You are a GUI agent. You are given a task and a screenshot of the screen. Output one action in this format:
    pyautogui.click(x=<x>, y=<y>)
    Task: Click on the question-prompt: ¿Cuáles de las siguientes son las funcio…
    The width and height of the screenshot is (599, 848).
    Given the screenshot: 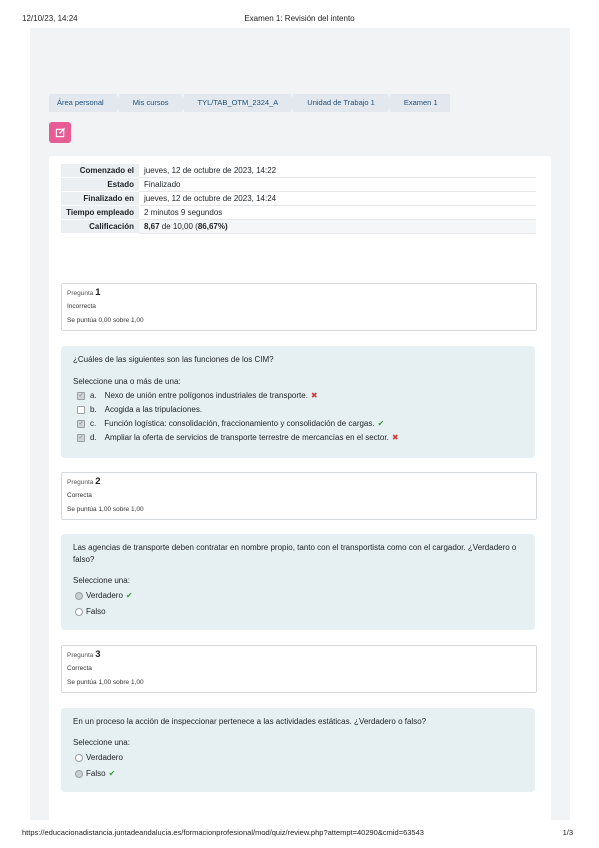 What is the action you would take?
    pyautogui.click(x=173, y=359)
    